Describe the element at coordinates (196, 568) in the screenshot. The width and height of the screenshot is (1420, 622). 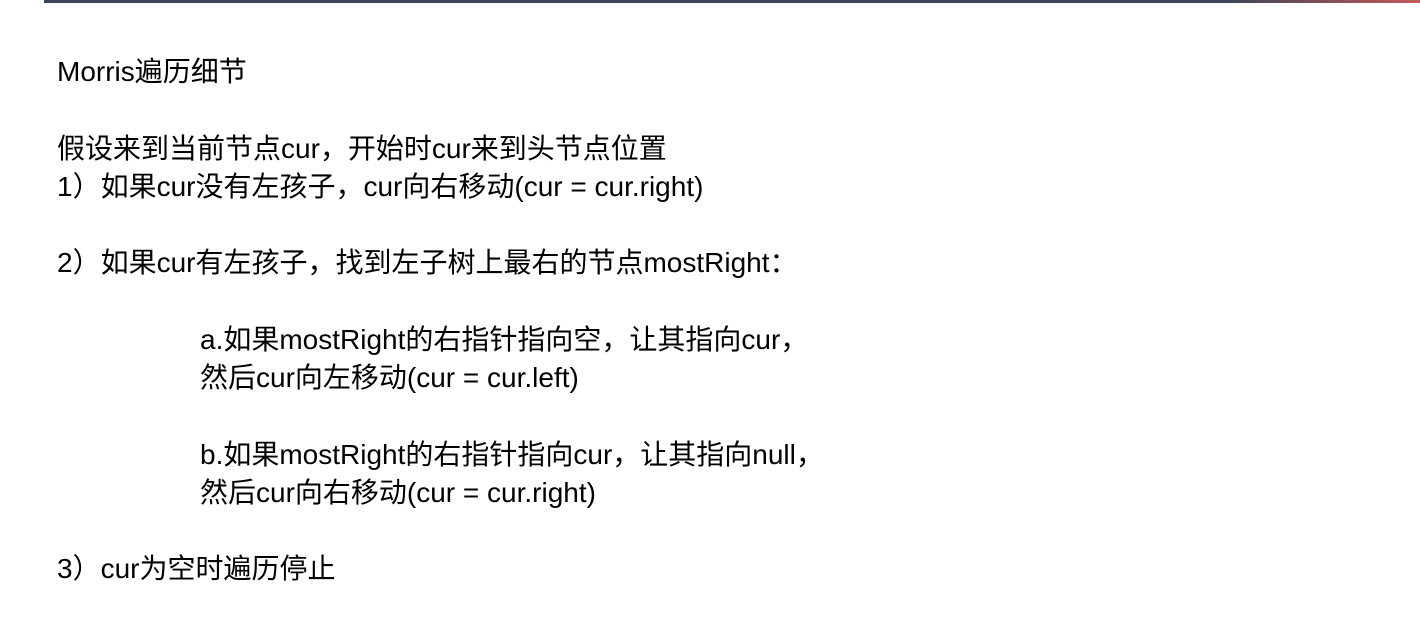
I see `rule-3: 3）cur为空时遍历停止` at that location.